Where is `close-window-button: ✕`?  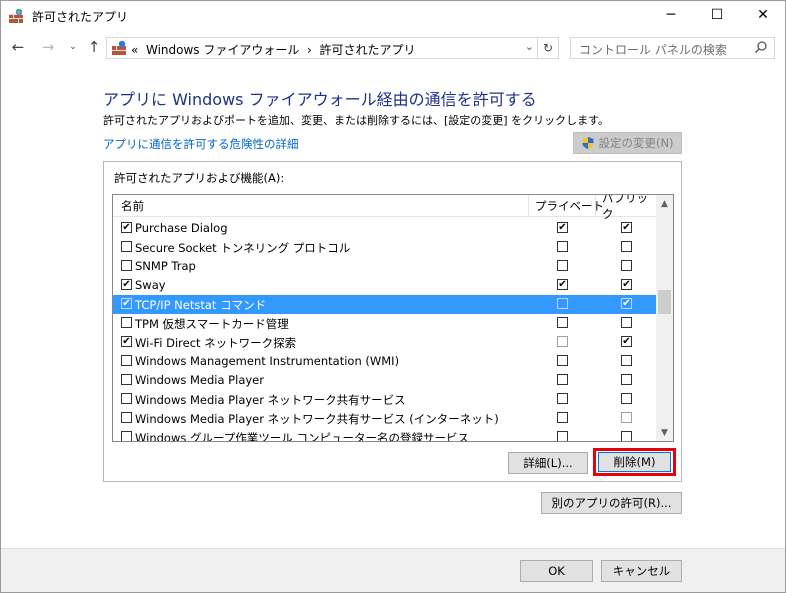
close-window-button: ✕ is located at coordinates (763, 15).